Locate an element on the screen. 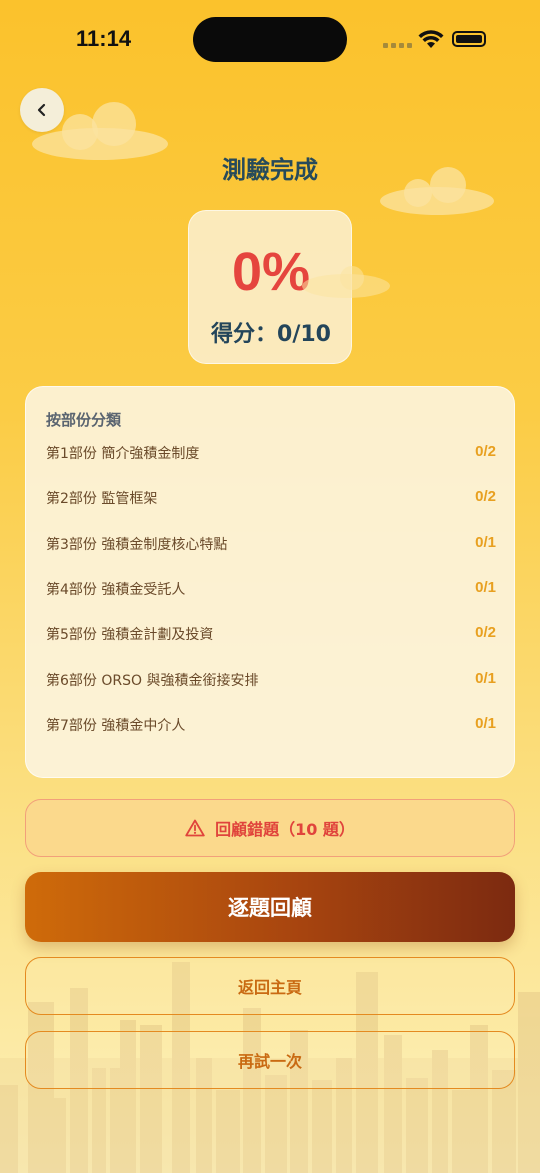 Image resolution: width=540 pixels, height=1173 pixels. cloud-decoration is located at coordinates (346, 282).